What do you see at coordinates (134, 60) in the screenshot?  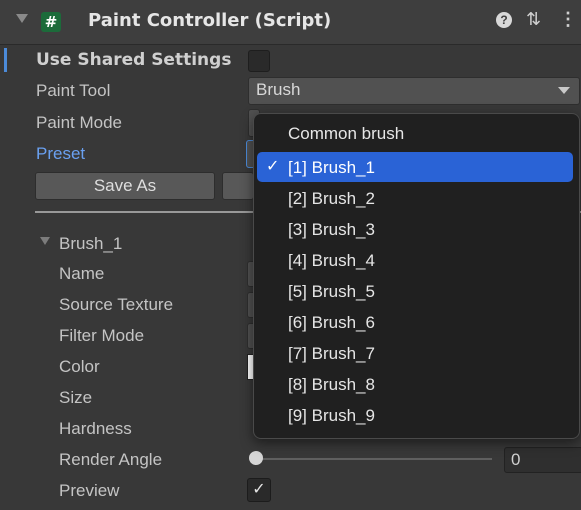 I see `use-shared-settings-label: Use Shared Settings` at bounding box center [134, 60].